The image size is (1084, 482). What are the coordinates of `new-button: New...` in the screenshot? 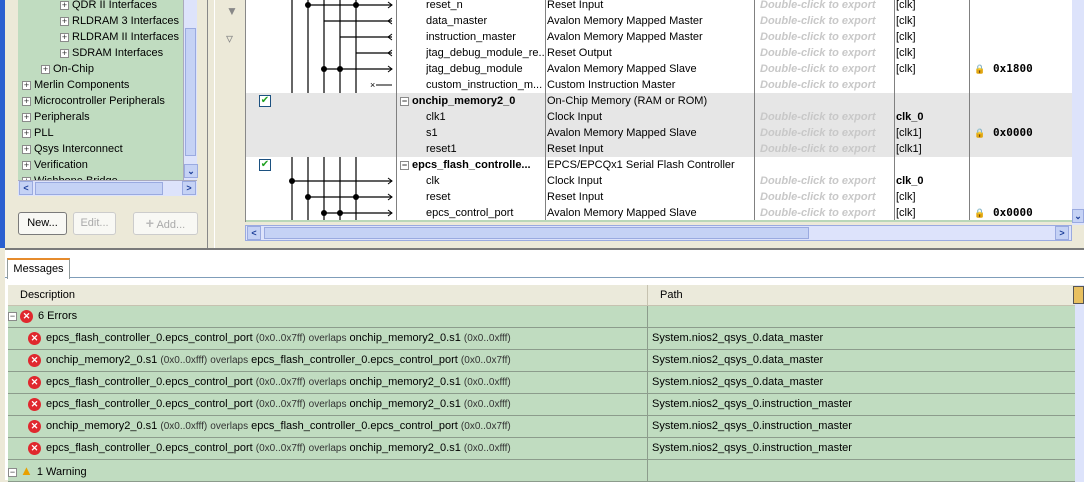 It's located at (42, 223).